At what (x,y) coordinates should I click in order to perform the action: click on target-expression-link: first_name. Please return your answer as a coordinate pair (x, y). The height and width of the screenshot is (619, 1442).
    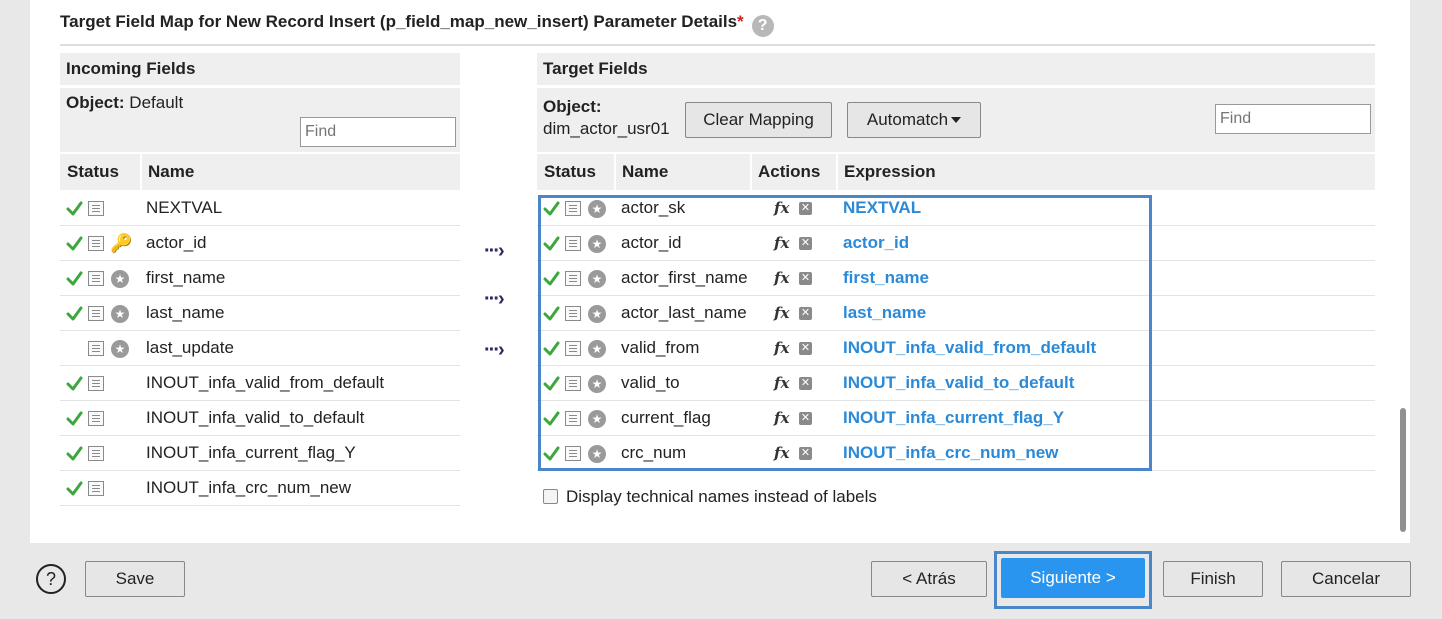
    Looking at the image, I should click on (886, 278).